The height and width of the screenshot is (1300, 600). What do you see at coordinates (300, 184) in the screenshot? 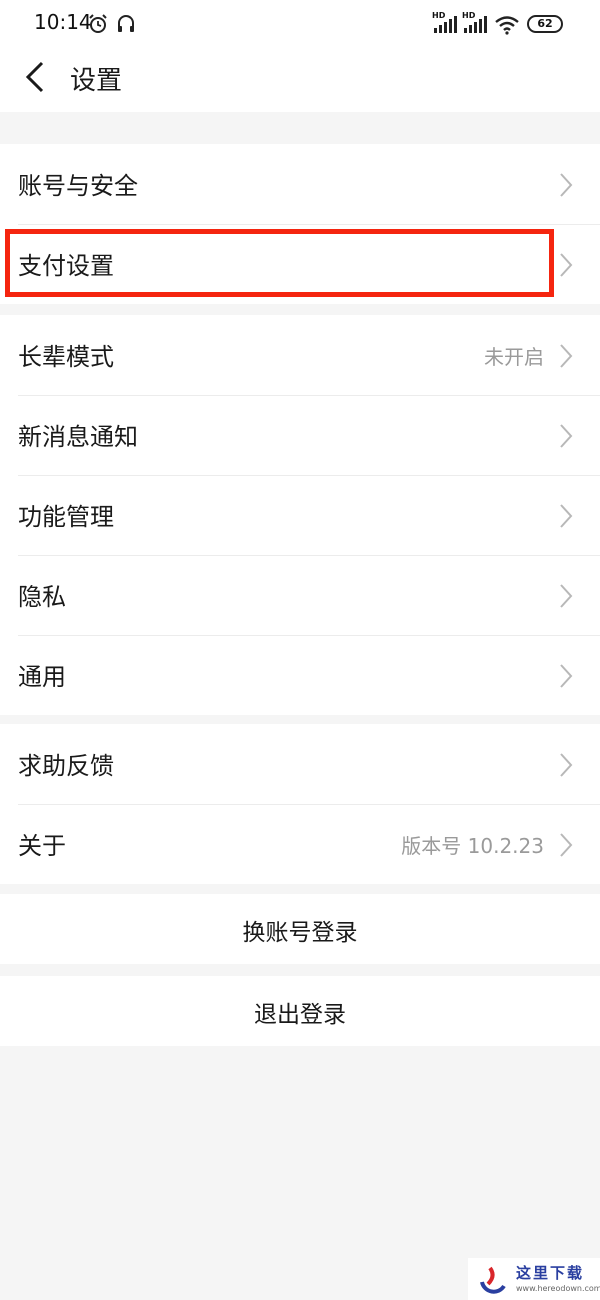
I see `settings-item-account-security: 账号与安全` at bounding box center [300, 184].